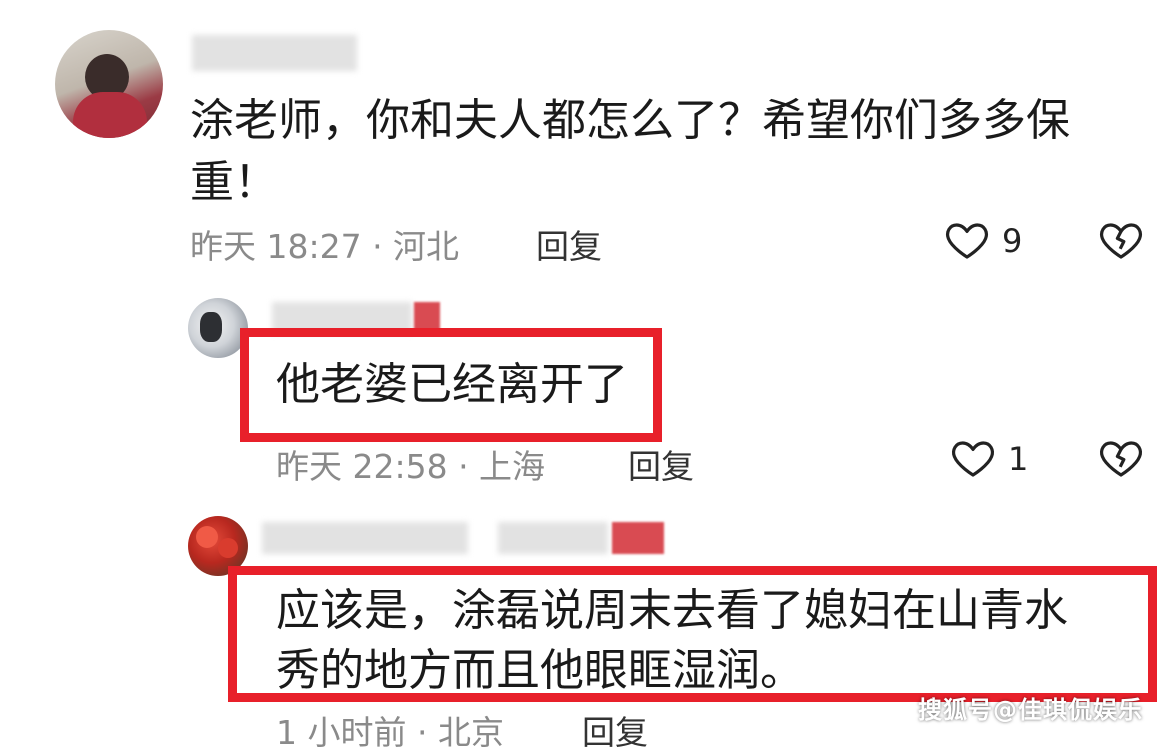 The image size is (1157, 754). Describe the element at coordinates (1012, 241) in the screenshot. I see `like-count: 9` at that location.